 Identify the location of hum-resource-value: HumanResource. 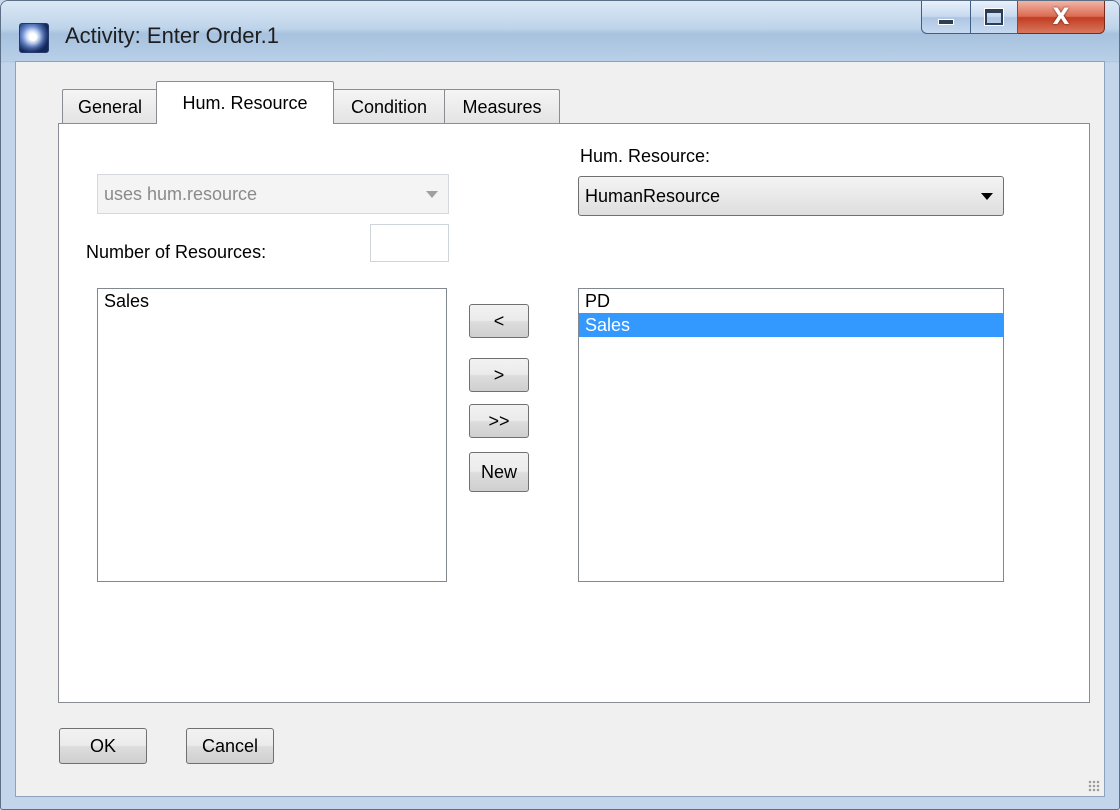
(653, 195).